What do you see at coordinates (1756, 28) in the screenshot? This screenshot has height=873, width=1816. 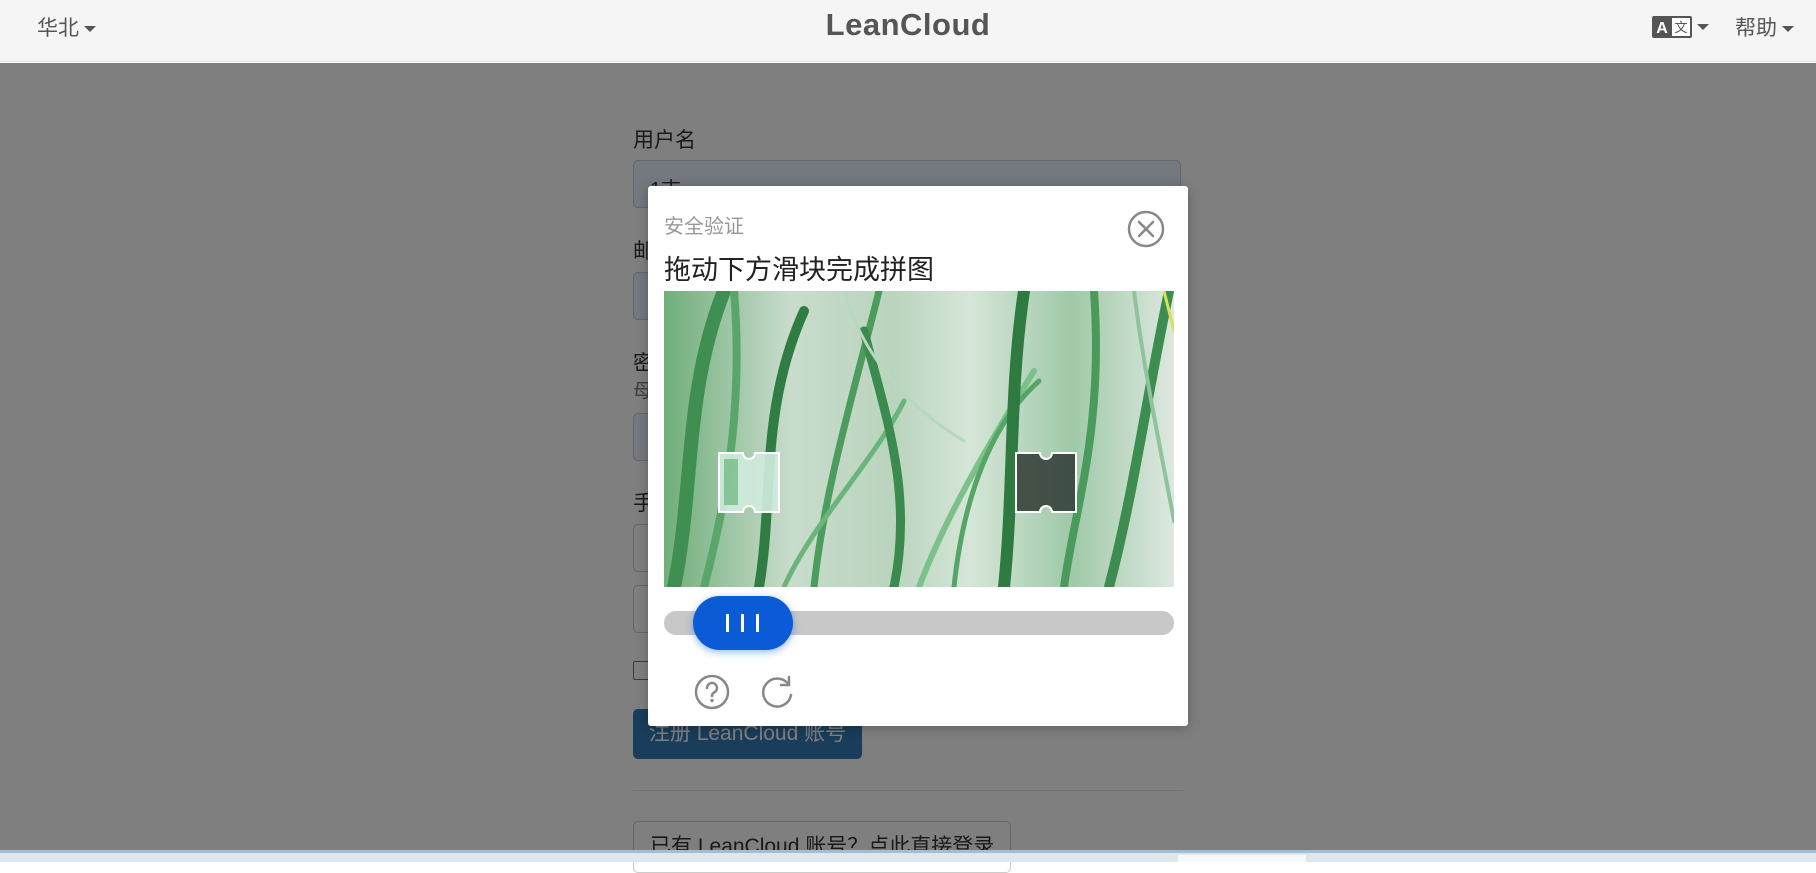 I see `help-label: 帮助` at bounding box center [1756, 28].